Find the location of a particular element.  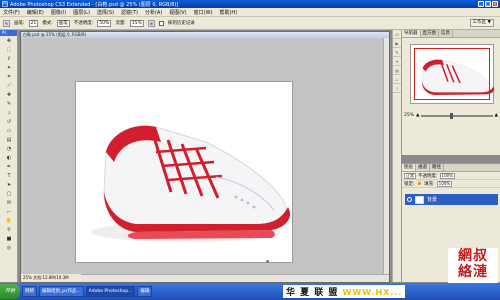

mode-select: 画笔 is located at coordinates (63, 23).